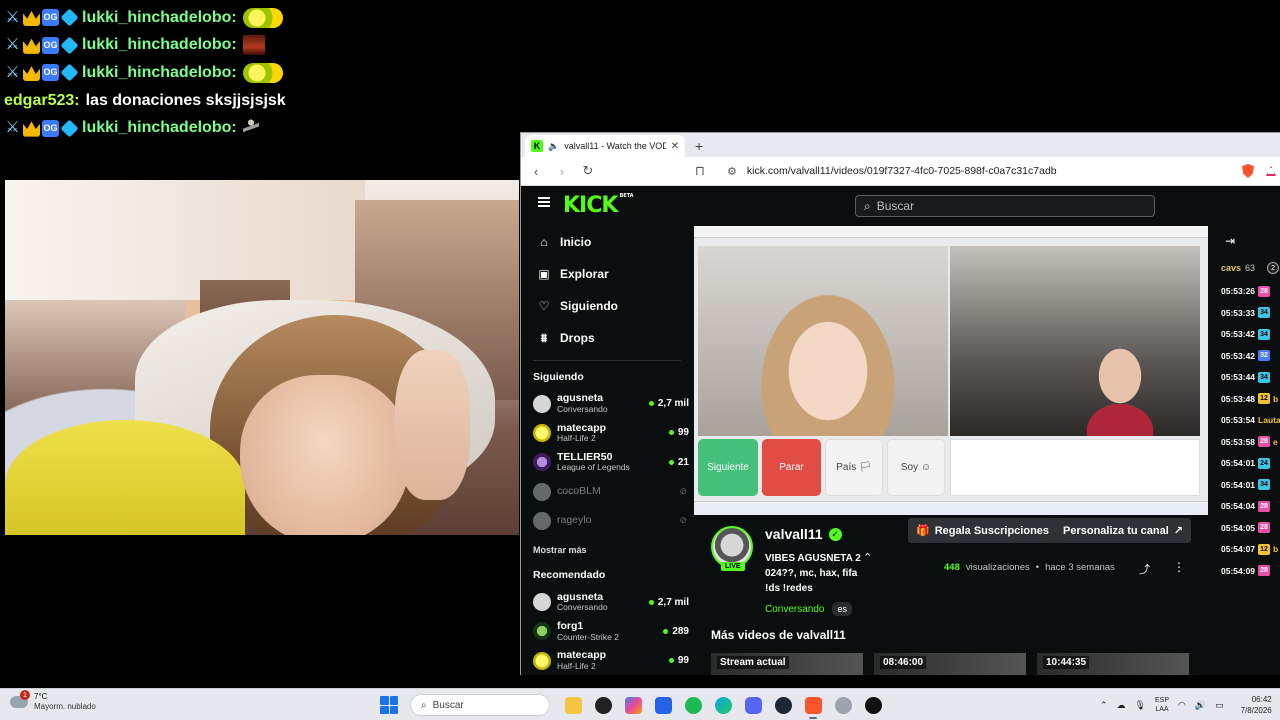 The height and width of the screenshot is (720, 1280). I want to click on collapse-chat-icon: ⇥, so click(1230, 241).